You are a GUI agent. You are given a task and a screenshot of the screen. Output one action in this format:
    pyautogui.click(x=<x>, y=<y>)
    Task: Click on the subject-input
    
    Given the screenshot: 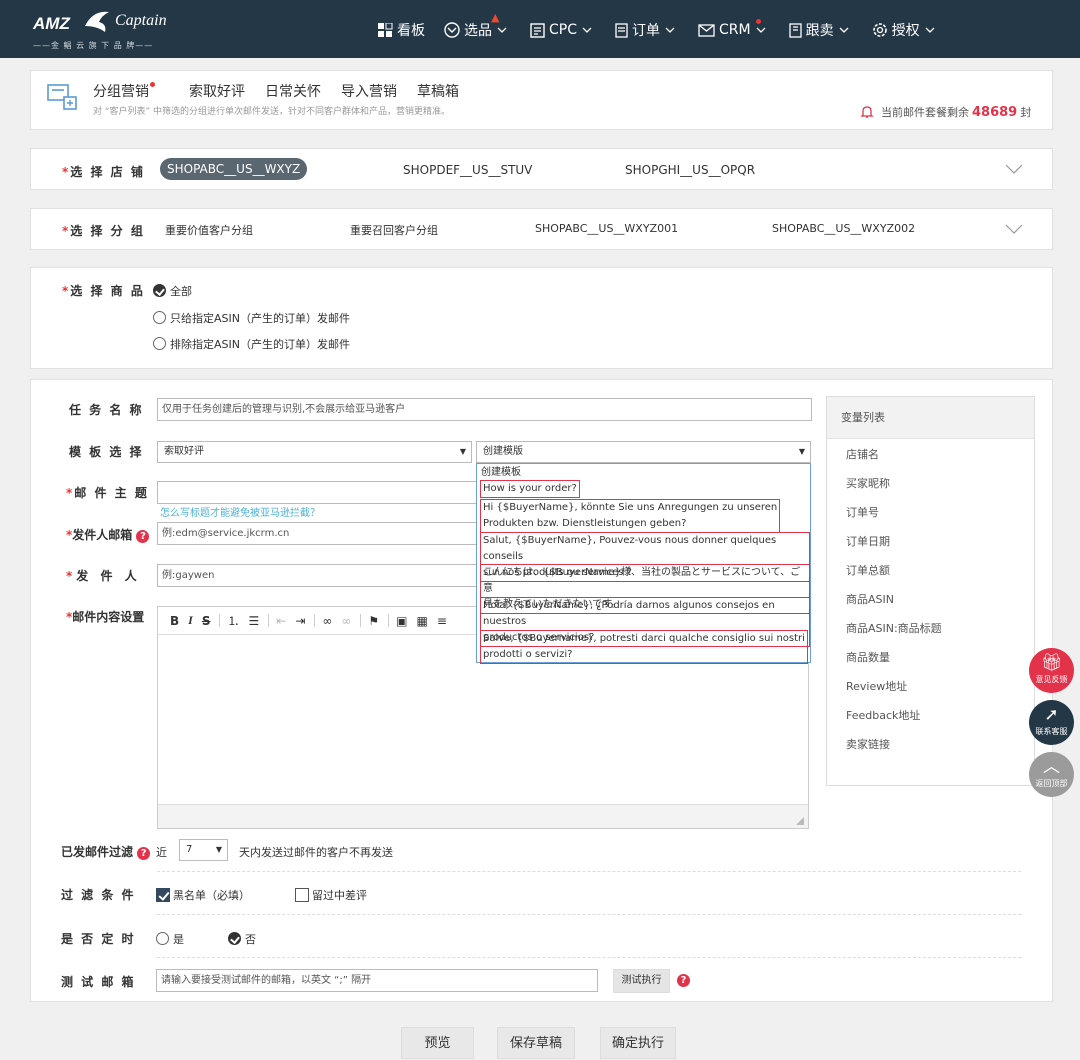 What is the action you would take?
    pyautogui.click(x=317, y=492)
    